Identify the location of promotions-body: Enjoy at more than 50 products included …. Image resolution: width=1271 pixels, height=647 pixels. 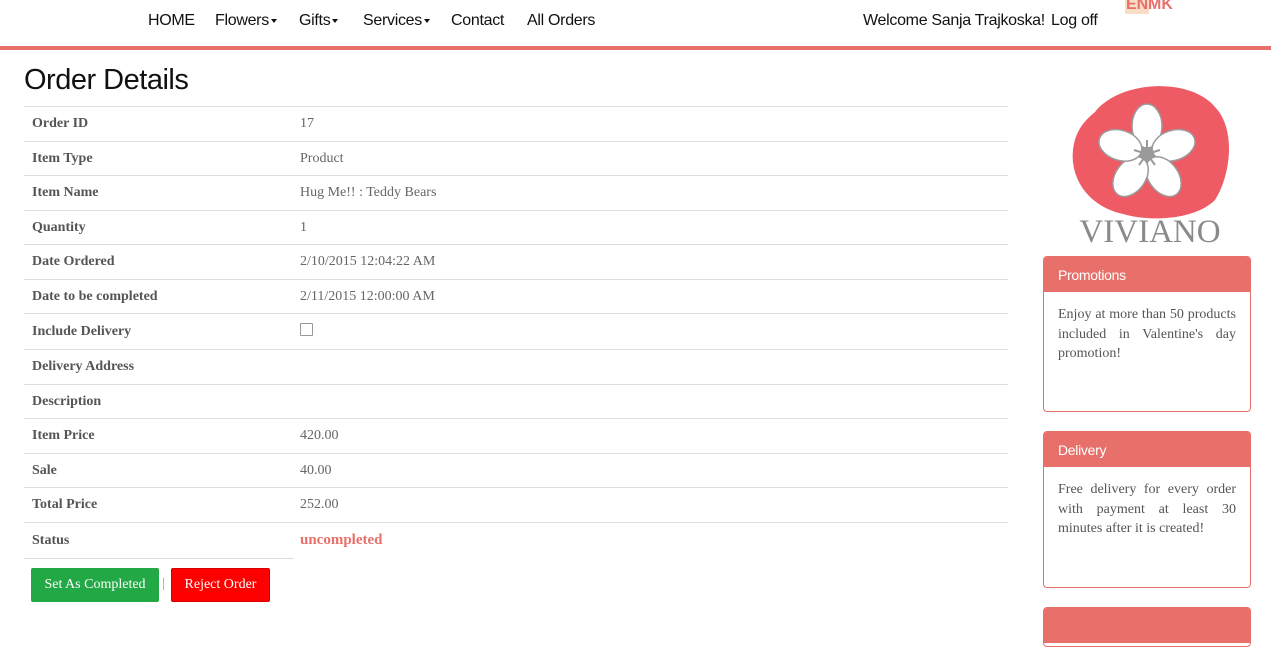
(1147, 334).